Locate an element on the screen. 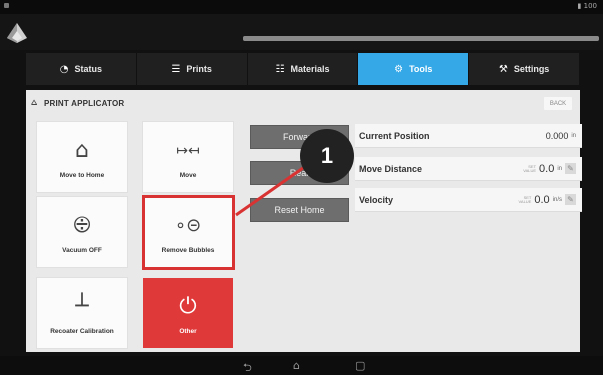 This screenshot has height=375, width=603. tab-tools: ⚙ Tools is located at coordinates (413, 69).